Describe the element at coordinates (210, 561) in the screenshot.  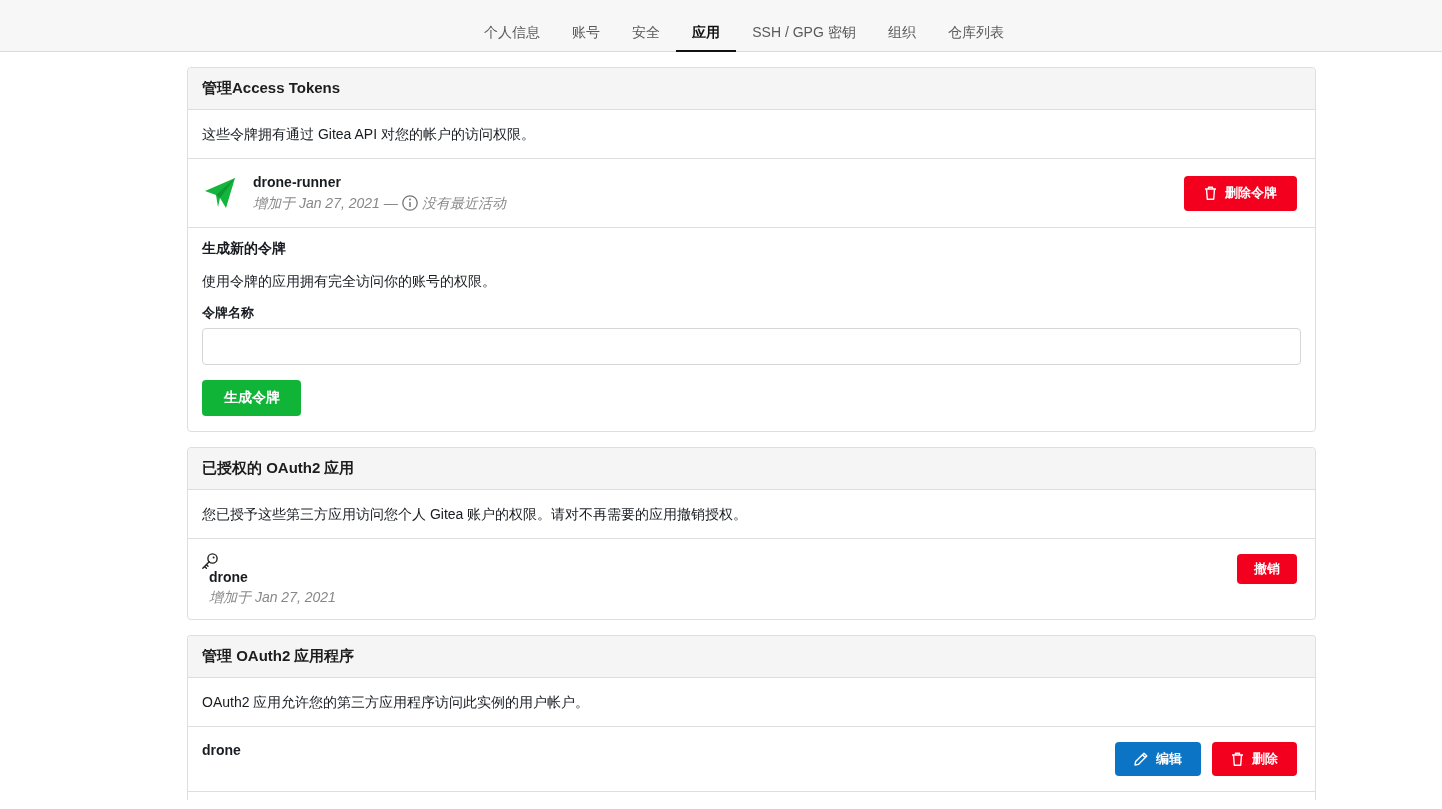
I see `key-icon` at that location.